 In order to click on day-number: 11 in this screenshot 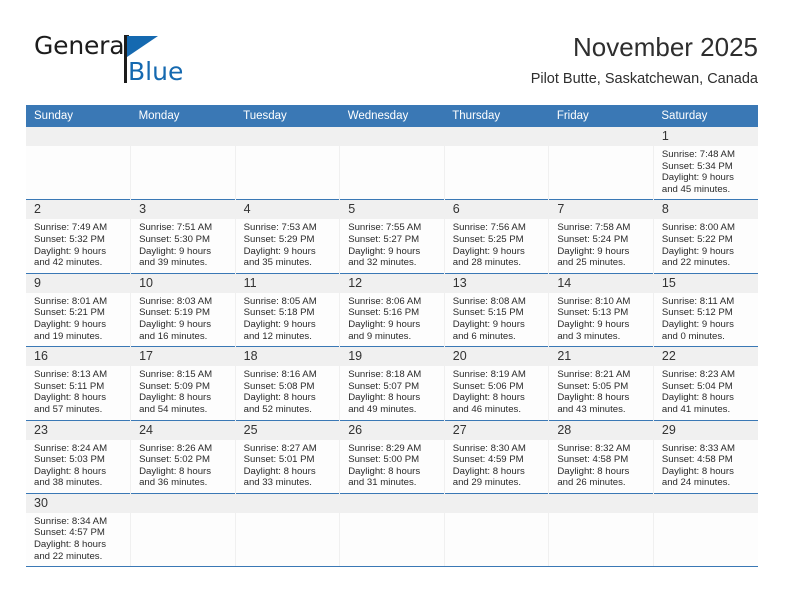, I will do `click(250, 282)`.